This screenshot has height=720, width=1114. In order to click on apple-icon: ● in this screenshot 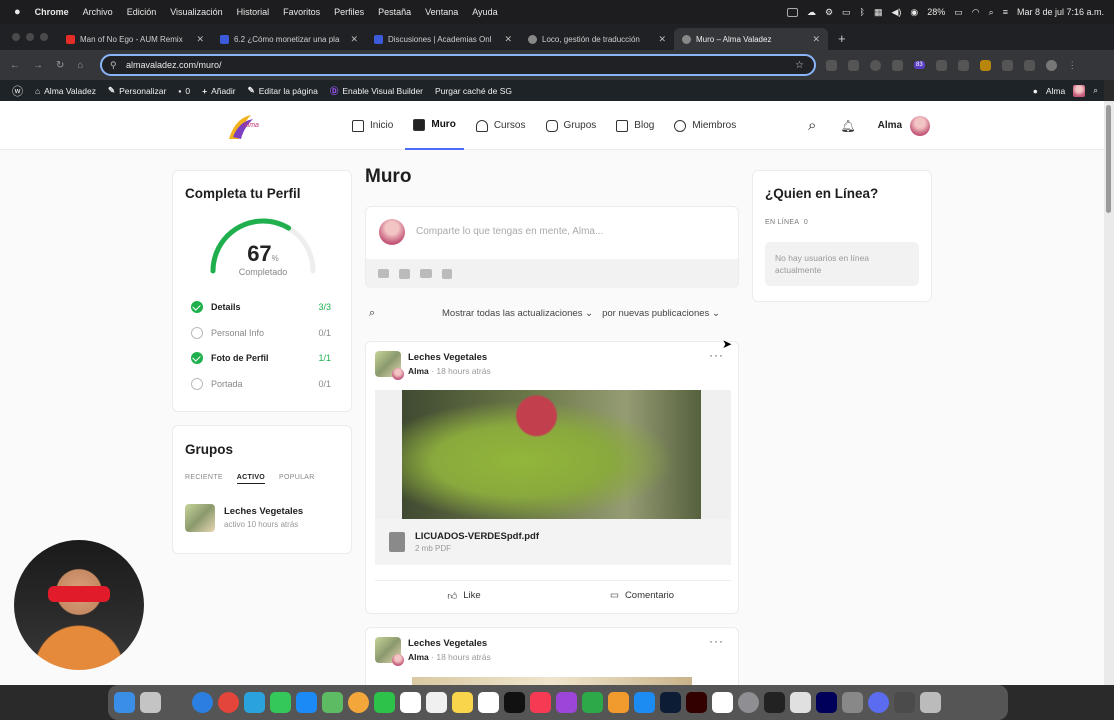, I will do `click(17, 12)`.